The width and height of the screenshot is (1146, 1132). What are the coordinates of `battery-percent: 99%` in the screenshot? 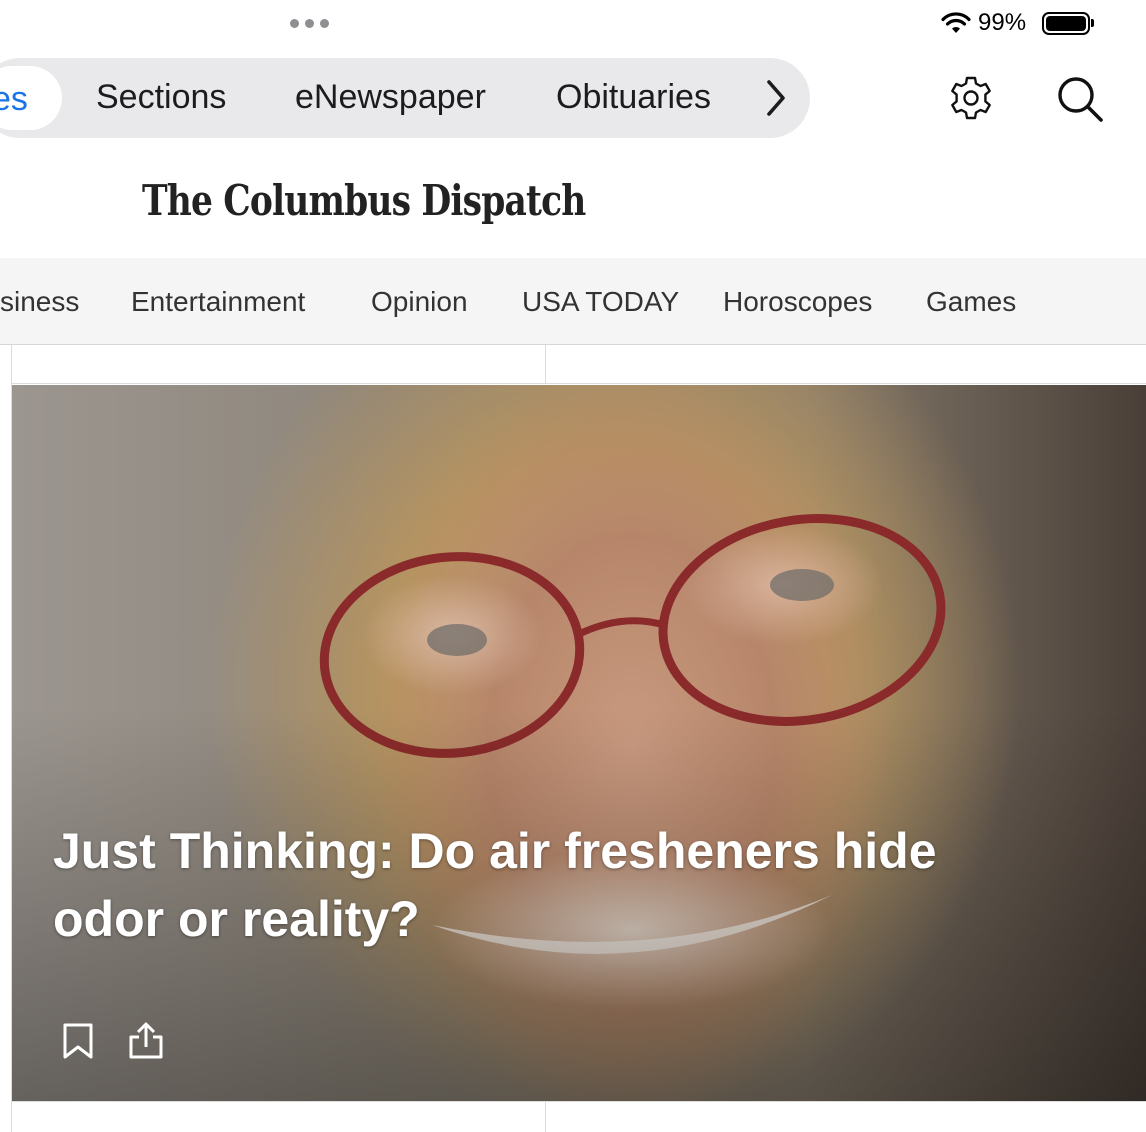 It's located at (1002, 22).